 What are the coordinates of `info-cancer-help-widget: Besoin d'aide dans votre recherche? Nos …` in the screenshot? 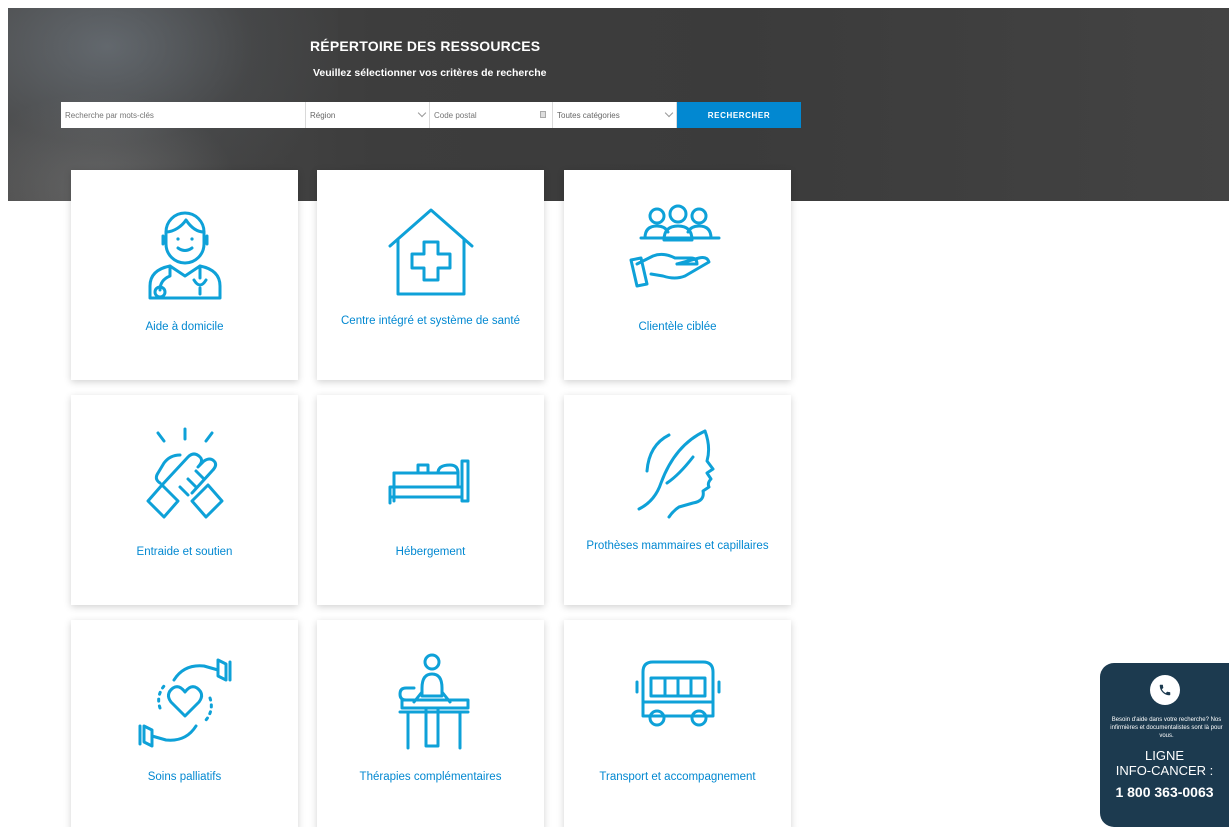 It's located at (1164, 745).